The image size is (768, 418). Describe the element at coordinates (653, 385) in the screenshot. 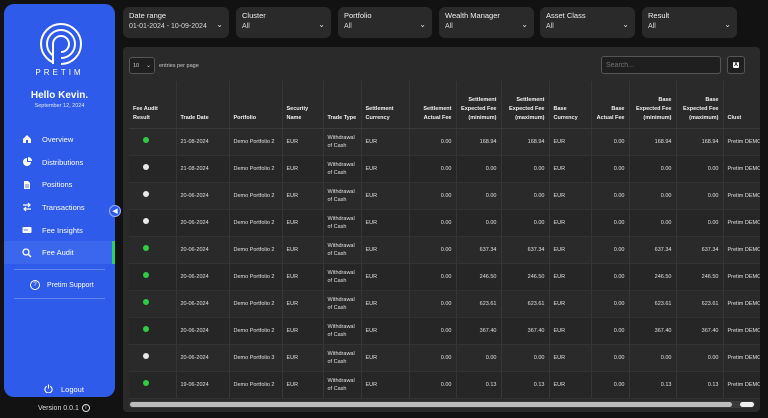

I see `table-cell-bmin: 0.13` at that location.